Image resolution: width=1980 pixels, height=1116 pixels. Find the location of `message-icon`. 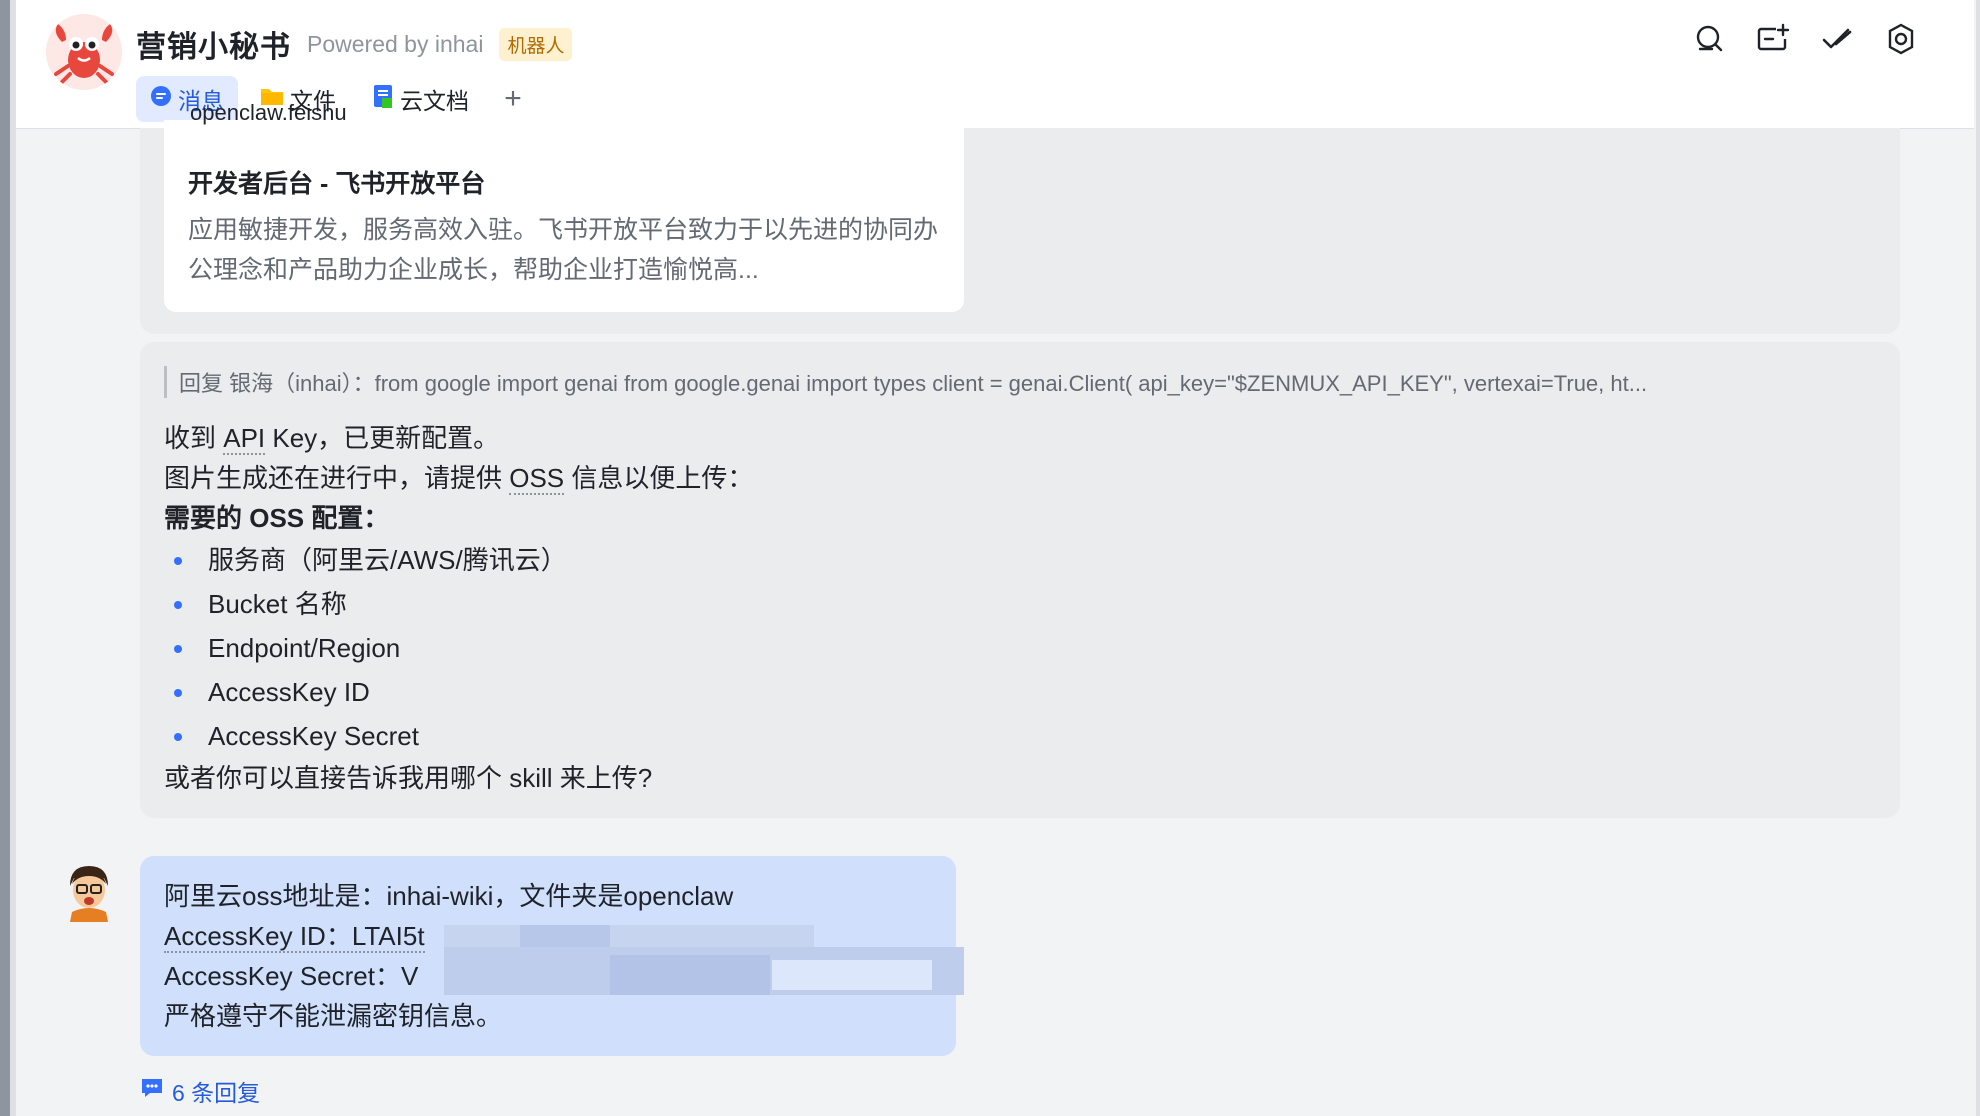

message-icon is located at coordinates (161, 99).